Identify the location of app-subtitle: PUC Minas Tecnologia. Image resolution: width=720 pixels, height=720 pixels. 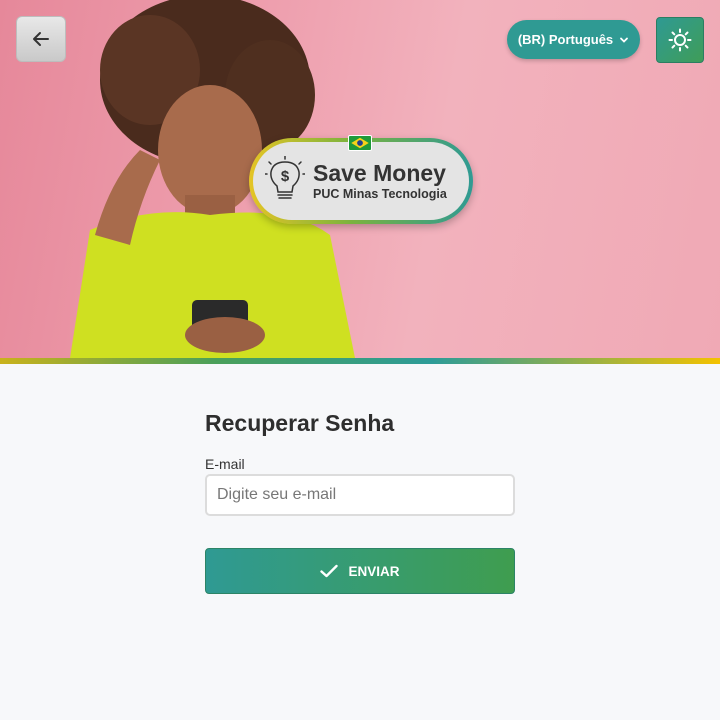
(380, 194).